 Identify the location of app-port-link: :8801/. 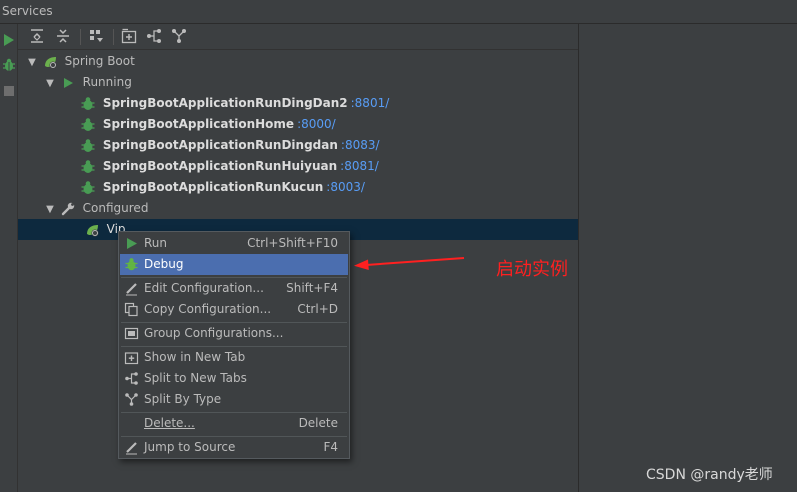
(370, 103).